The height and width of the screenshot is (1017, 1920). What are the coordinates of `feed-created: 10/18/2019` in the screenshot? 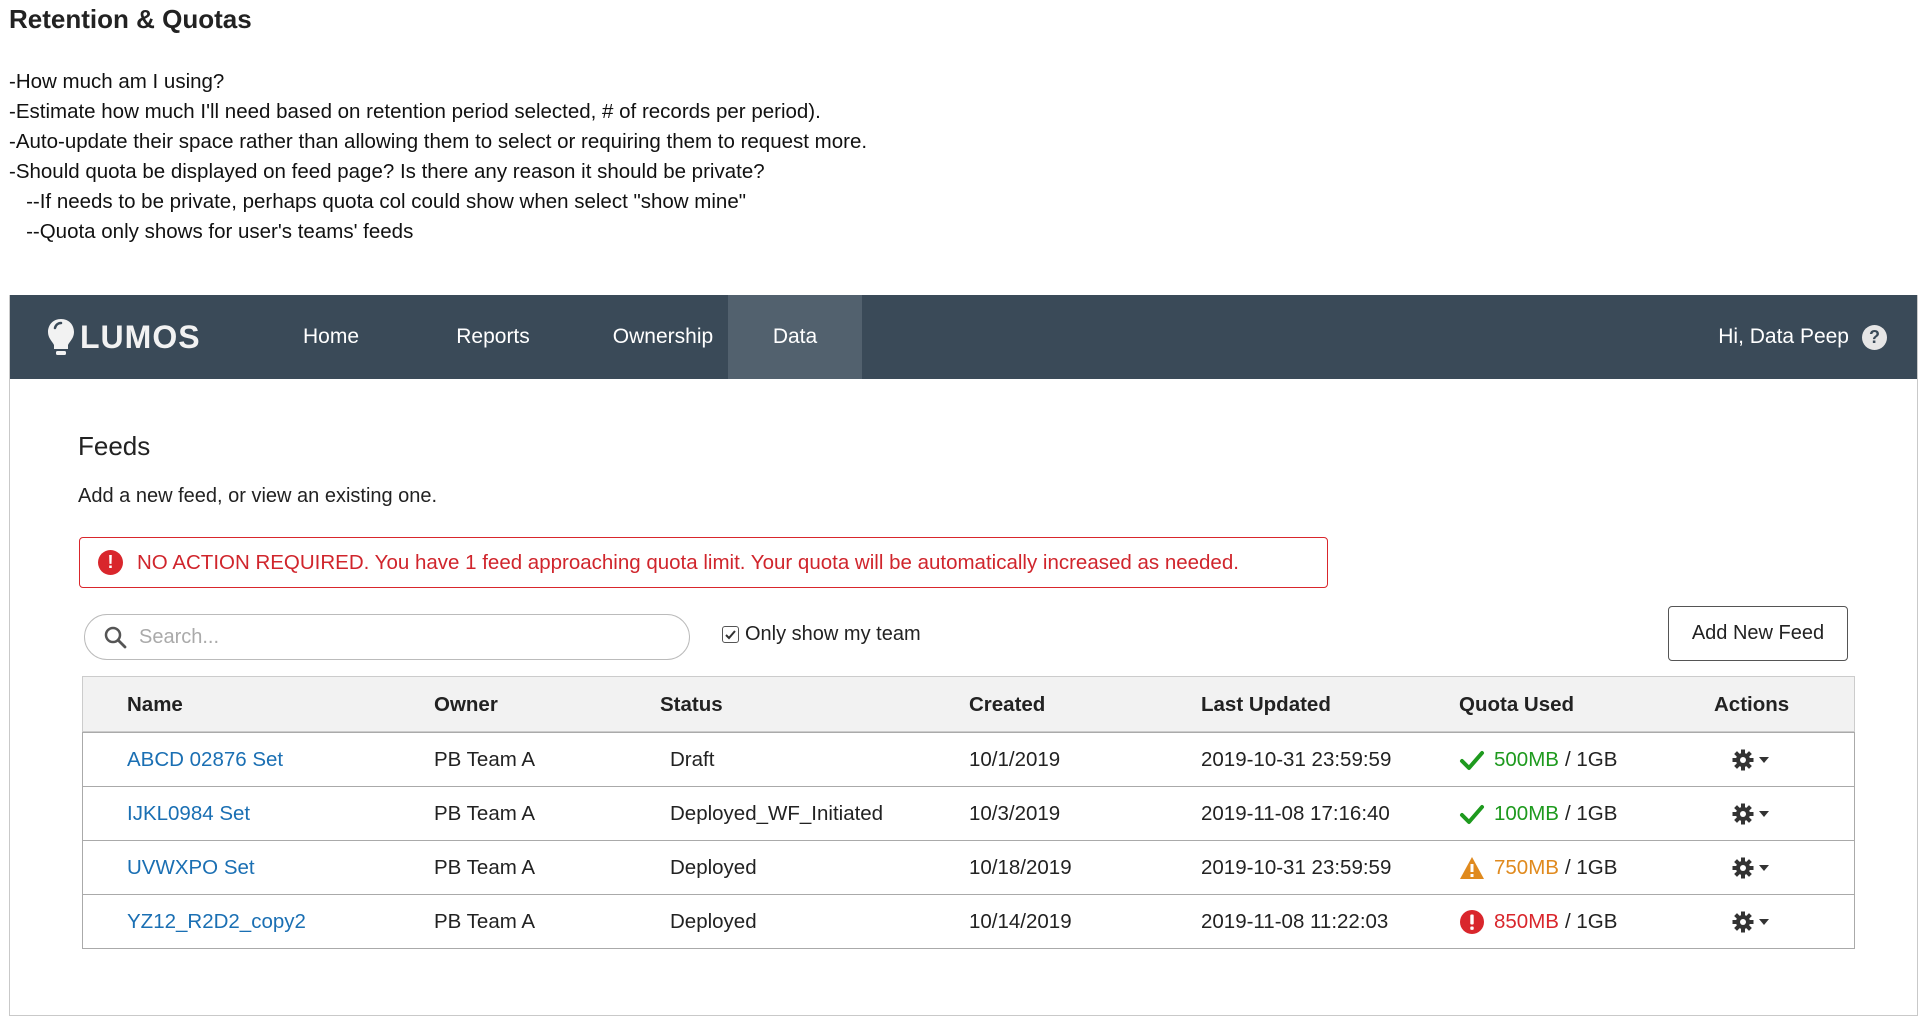 It's located at (1020, 867).